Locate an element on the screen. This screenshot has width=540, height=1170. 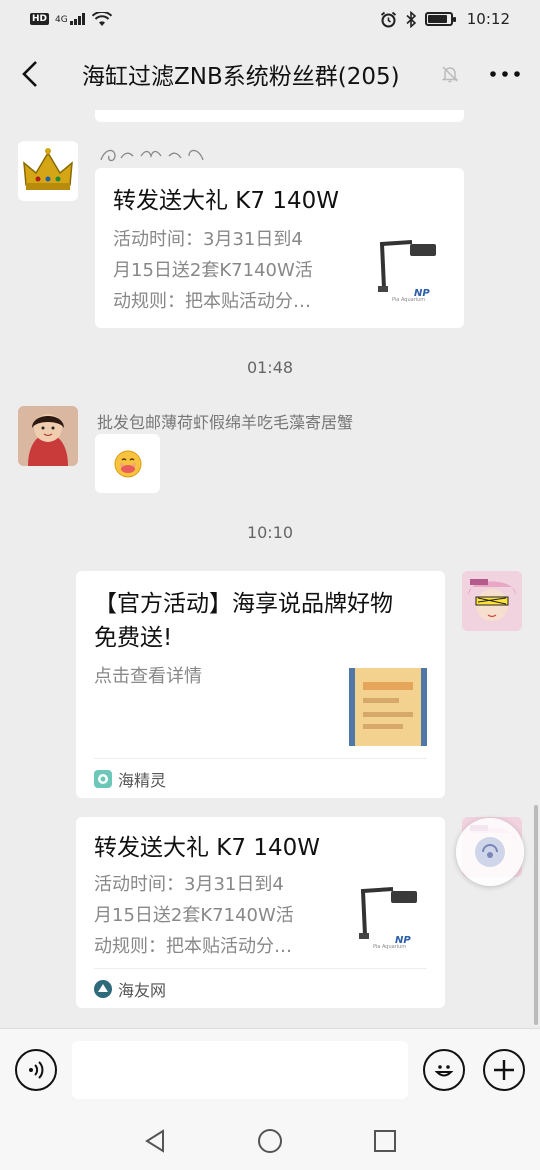
emoji-message-bubble is located at coordinates (127, 463).